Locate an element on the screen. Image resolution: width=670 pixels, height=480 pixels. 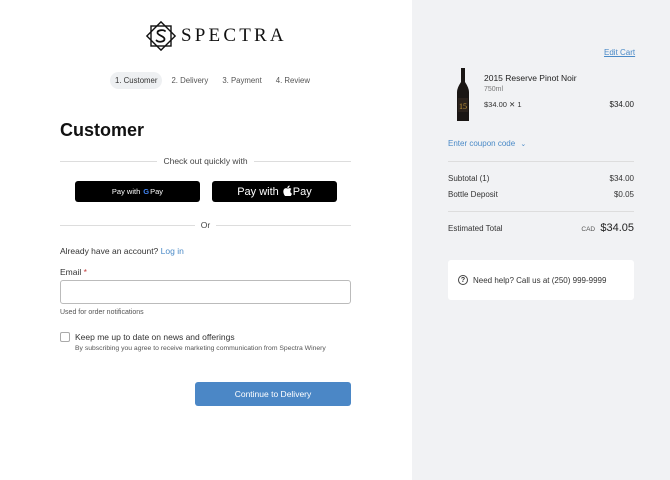
subtotal-row: Subtotal (1) $34.00 is located at coordinates (541, 178).